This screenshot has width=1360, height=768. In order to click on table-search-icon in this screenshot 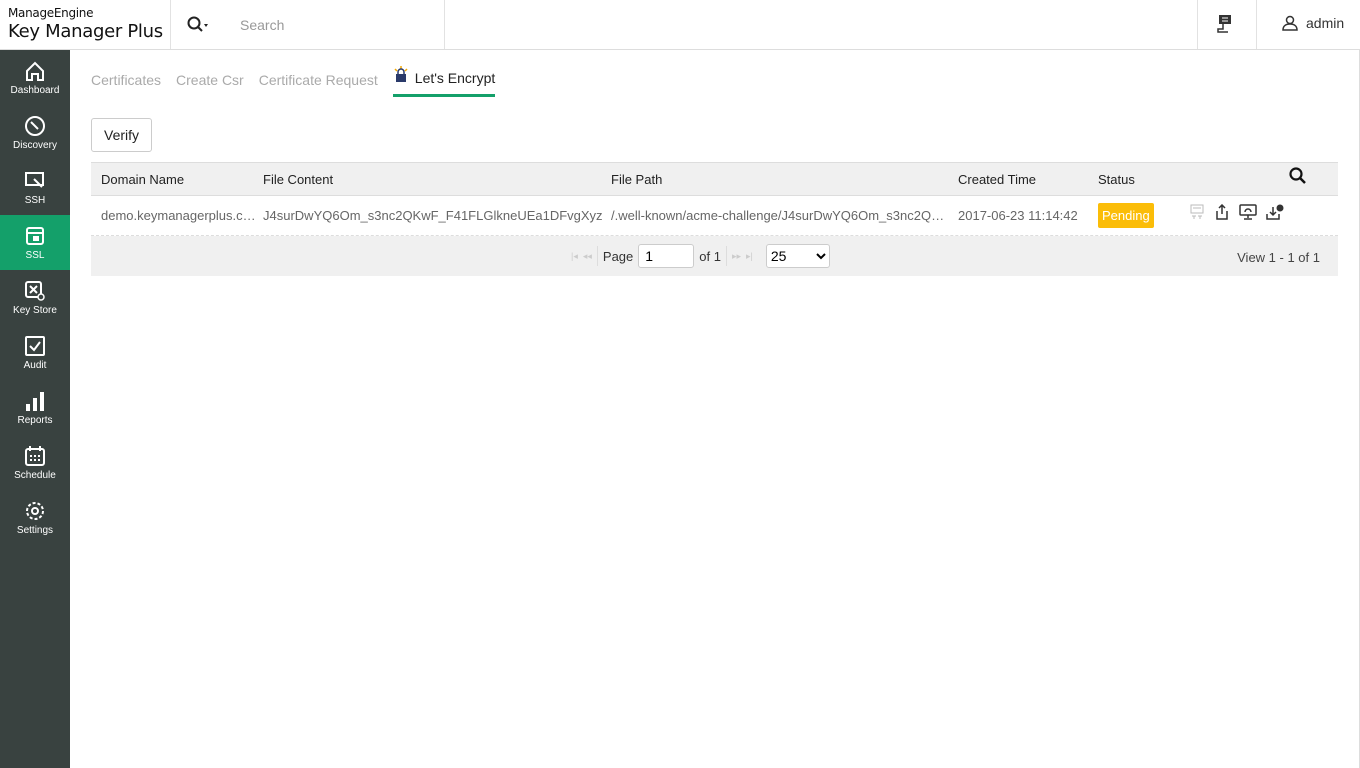, I will do `click(1298, 177)`.